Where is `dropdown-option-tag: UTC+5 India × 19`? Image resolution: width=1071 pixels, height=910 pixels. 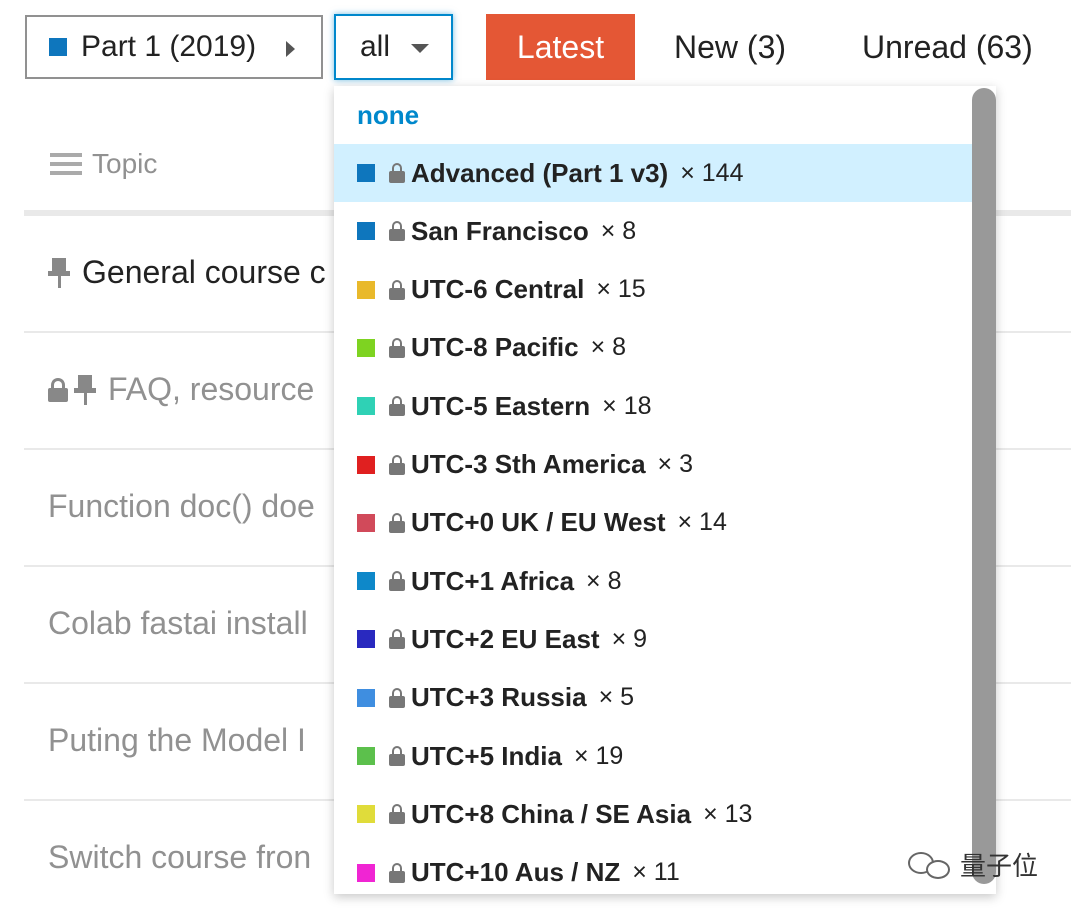 dropdown-option-tag: UTC+5 India × 19 is located at coordinates (653, 756).